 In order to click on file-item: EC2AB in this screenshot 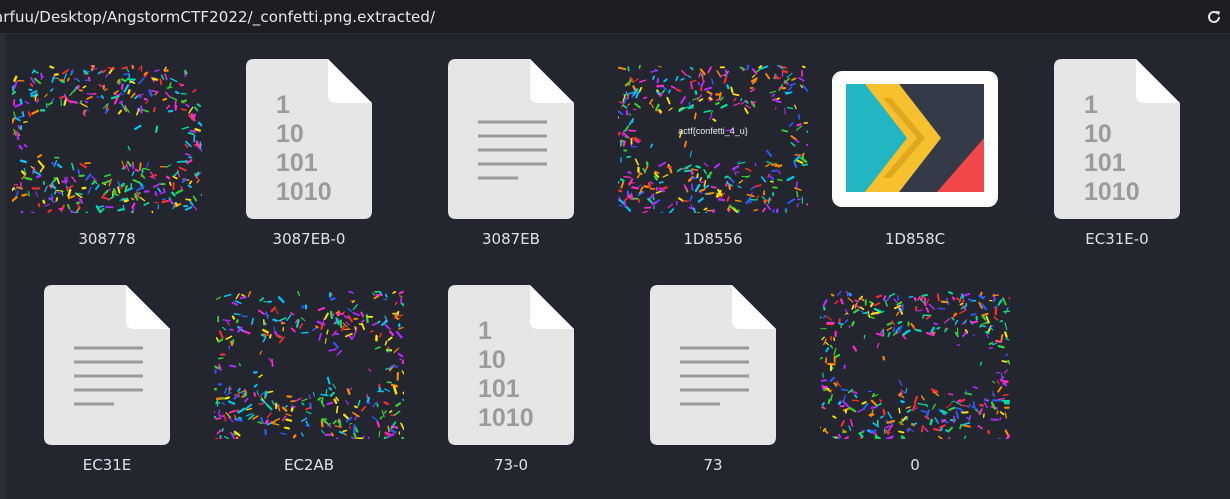, I will do `click(309, 385)`.